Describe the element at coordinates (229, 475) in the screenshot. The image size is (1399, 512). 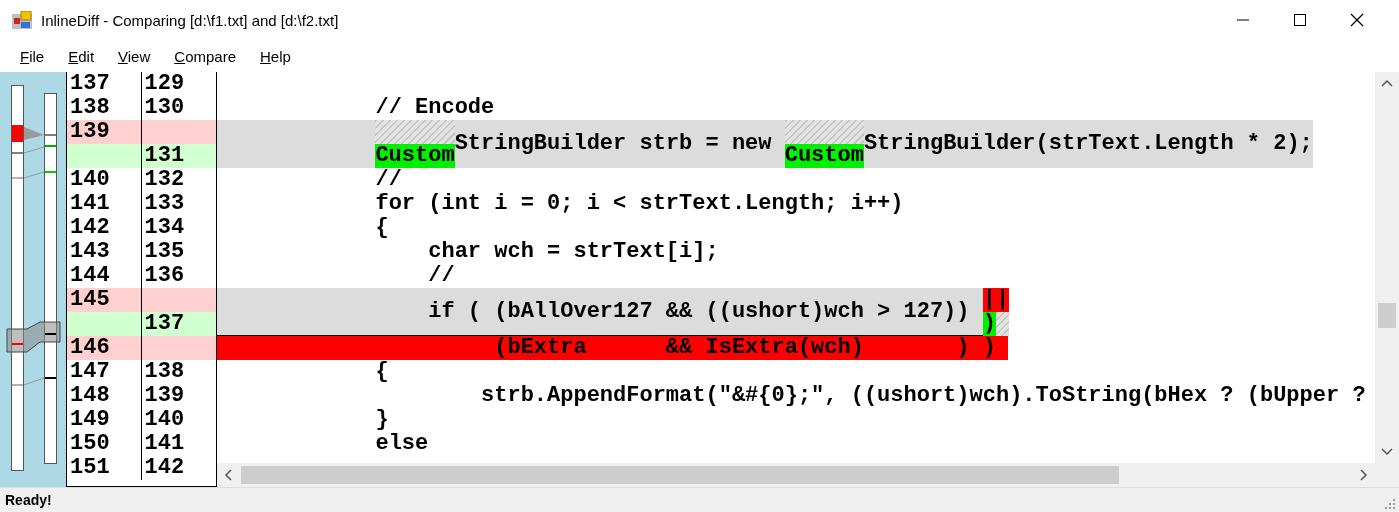
I see `scroll-left-icon` at that location.